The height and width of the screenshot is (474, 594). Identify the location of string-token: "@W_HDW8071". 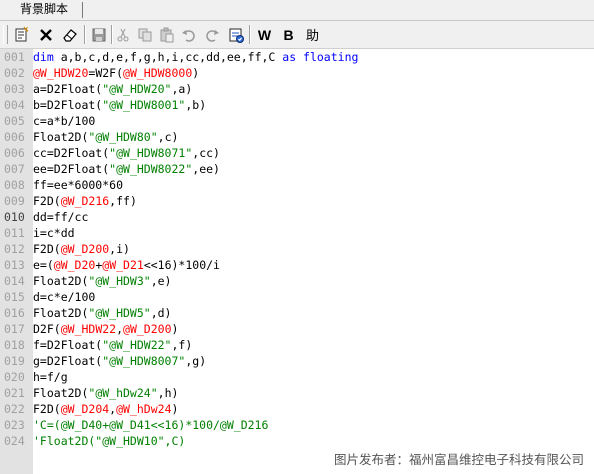
(151, 153).